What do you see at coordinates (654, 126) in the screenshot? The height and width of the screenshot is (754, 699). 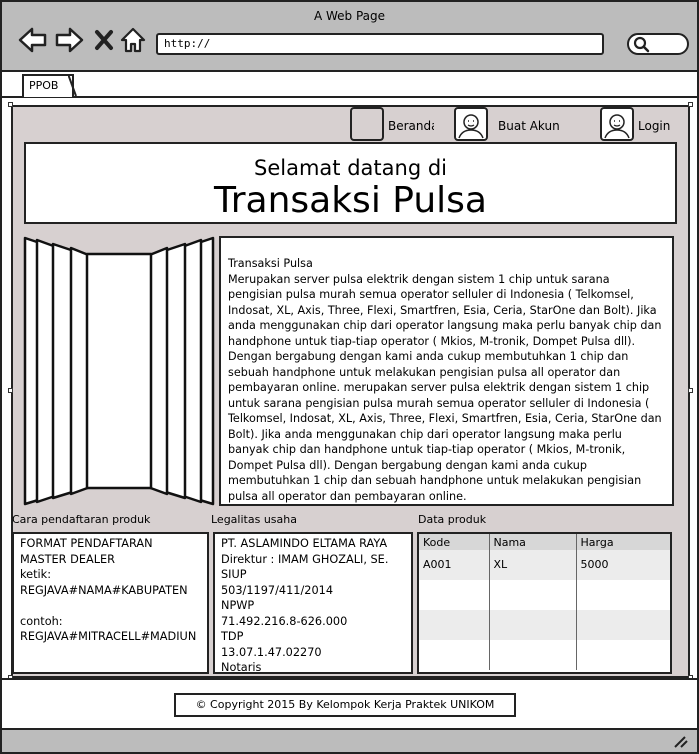 I see `nav-login: Login` at bounding box center [654, 126].